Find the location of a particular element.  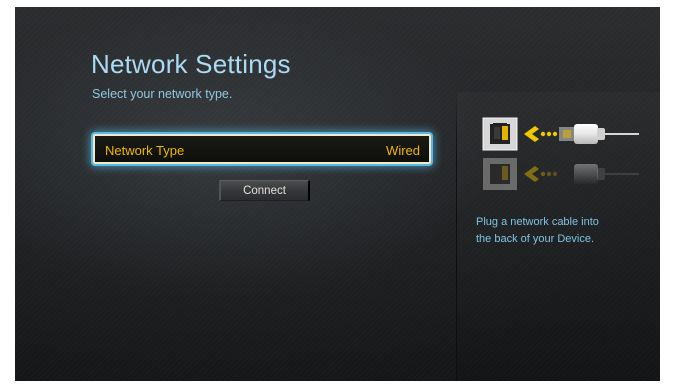

network-type-row: Network Type Wired is located at coordinates (262, 149).